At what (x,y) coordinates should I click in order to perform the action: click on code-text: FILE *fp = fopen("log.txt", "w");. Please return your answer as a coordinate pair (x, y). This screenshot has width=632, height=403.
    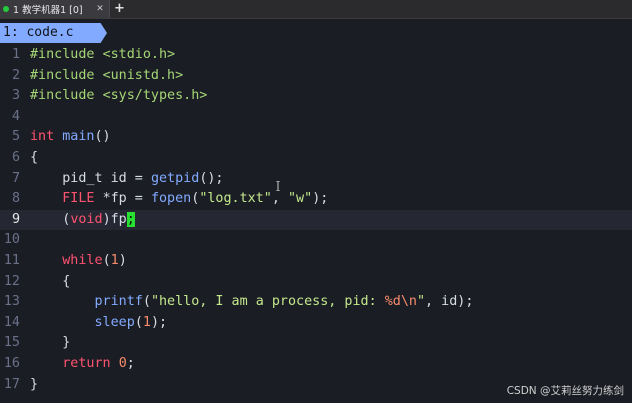
    Looking at the image, I should click on (179, 199).